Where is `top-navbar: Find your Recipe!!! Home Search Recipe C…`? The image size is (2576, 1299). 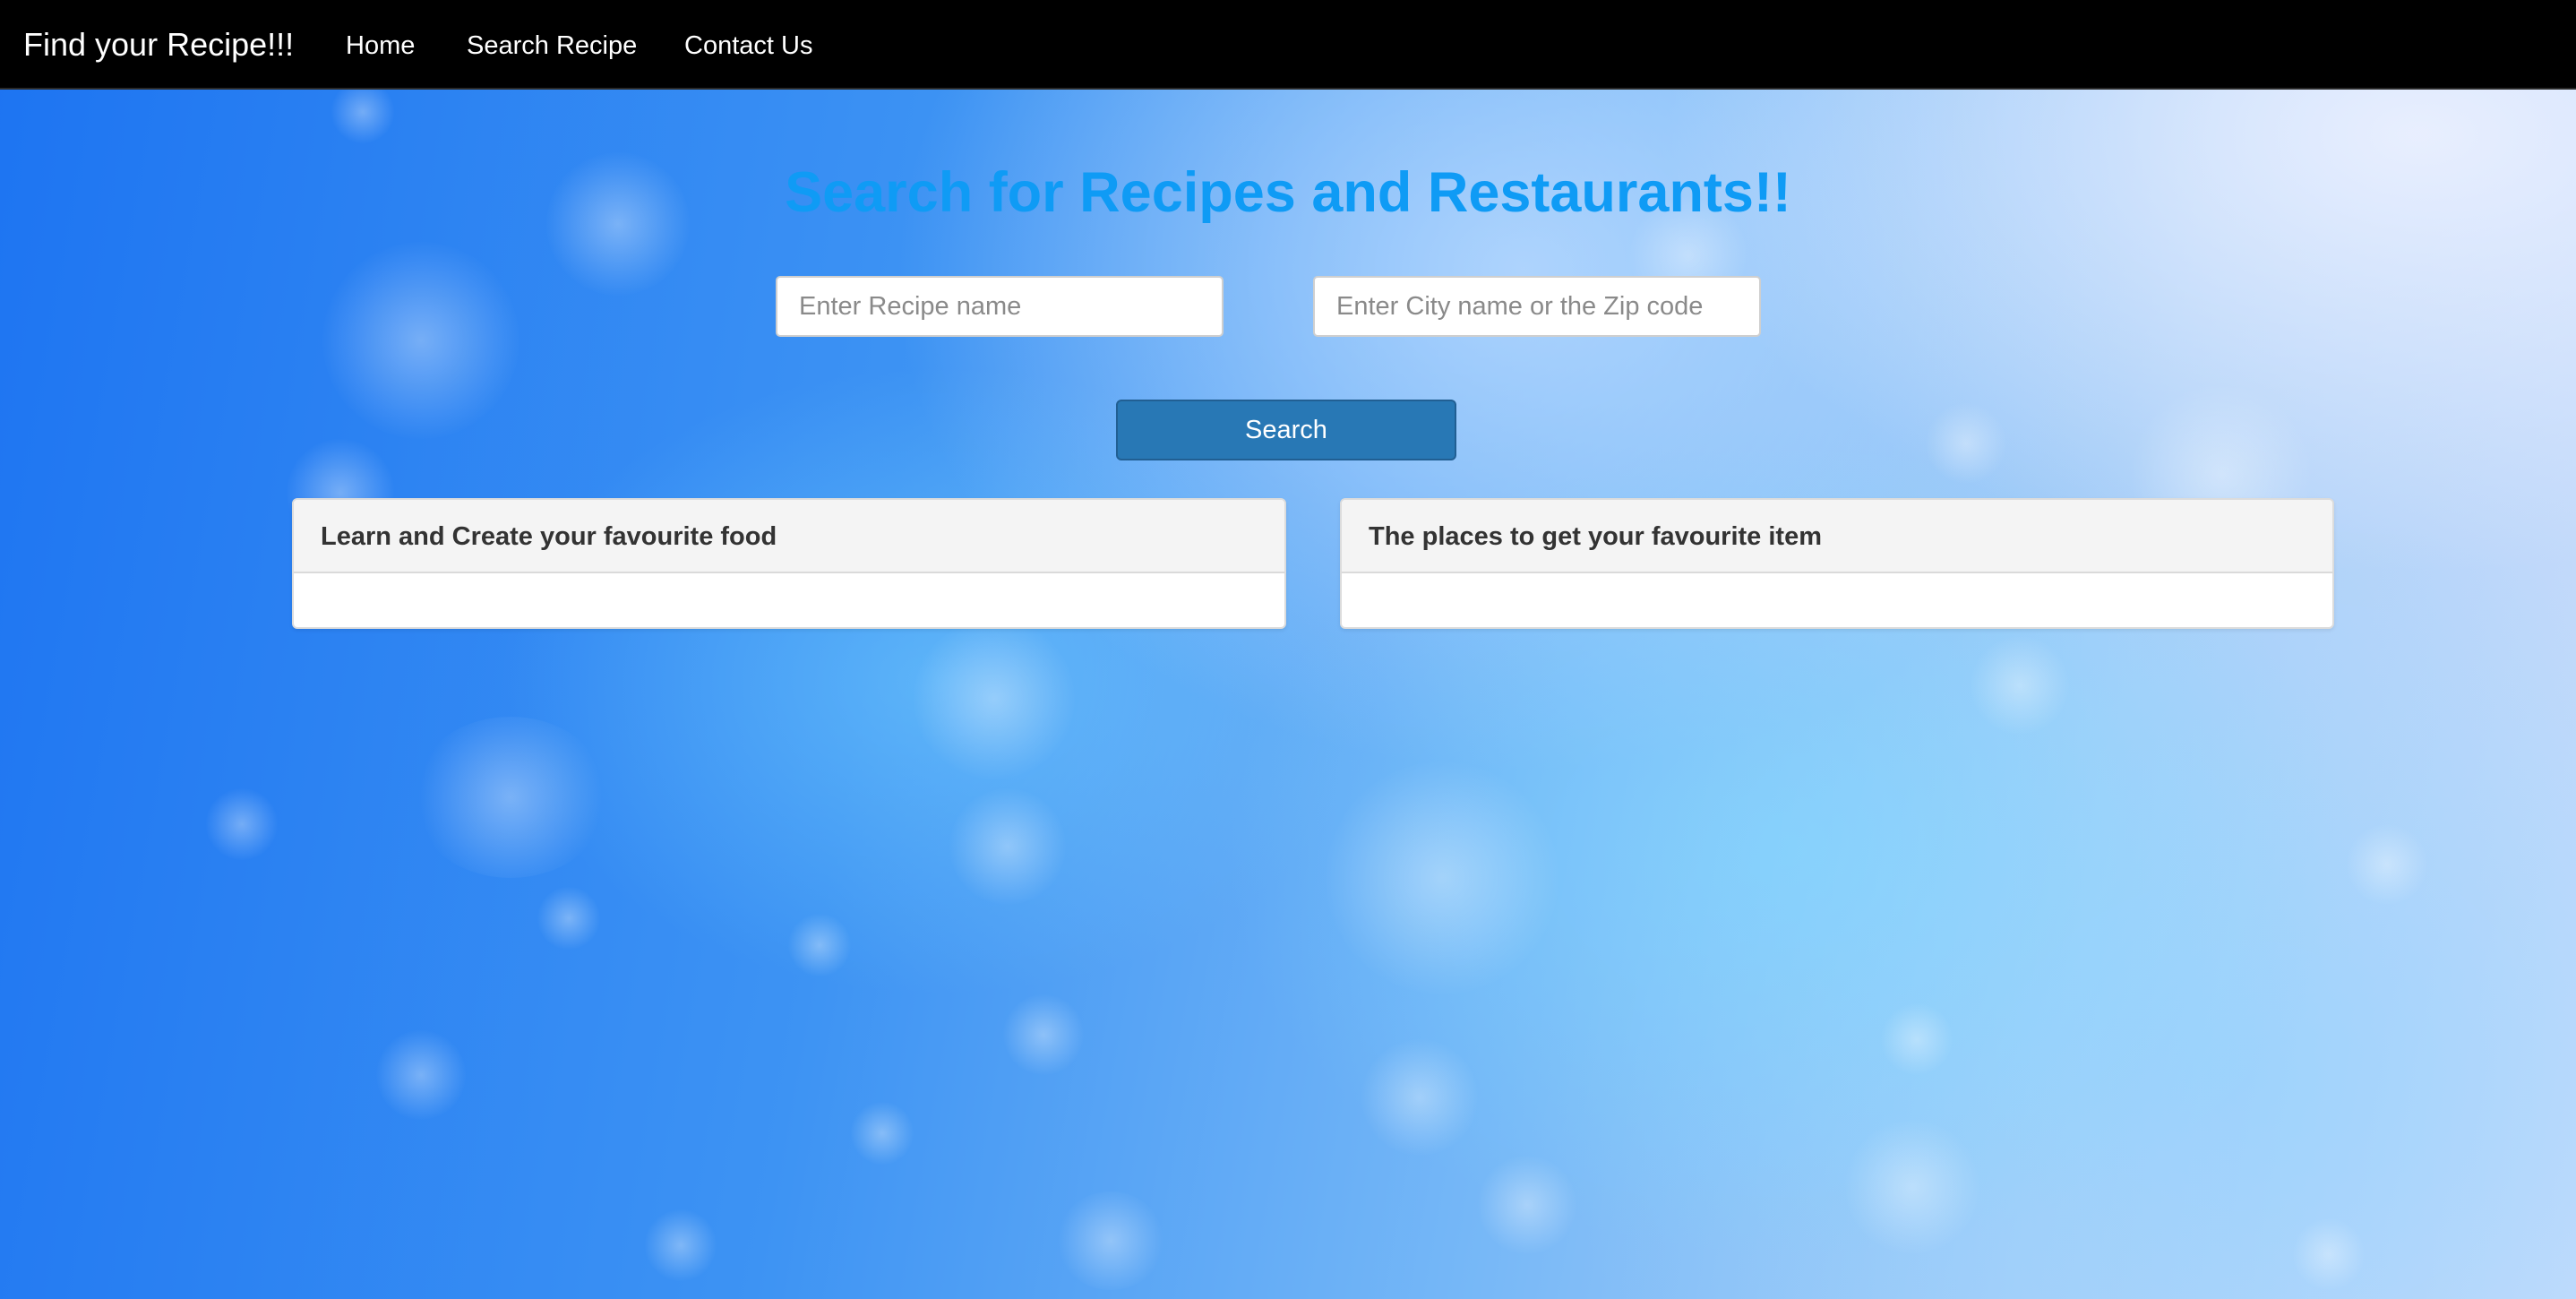
top-navbar: Find your Recipe!!! Home Search Recipe C… is located at coordinates (1288, 45).